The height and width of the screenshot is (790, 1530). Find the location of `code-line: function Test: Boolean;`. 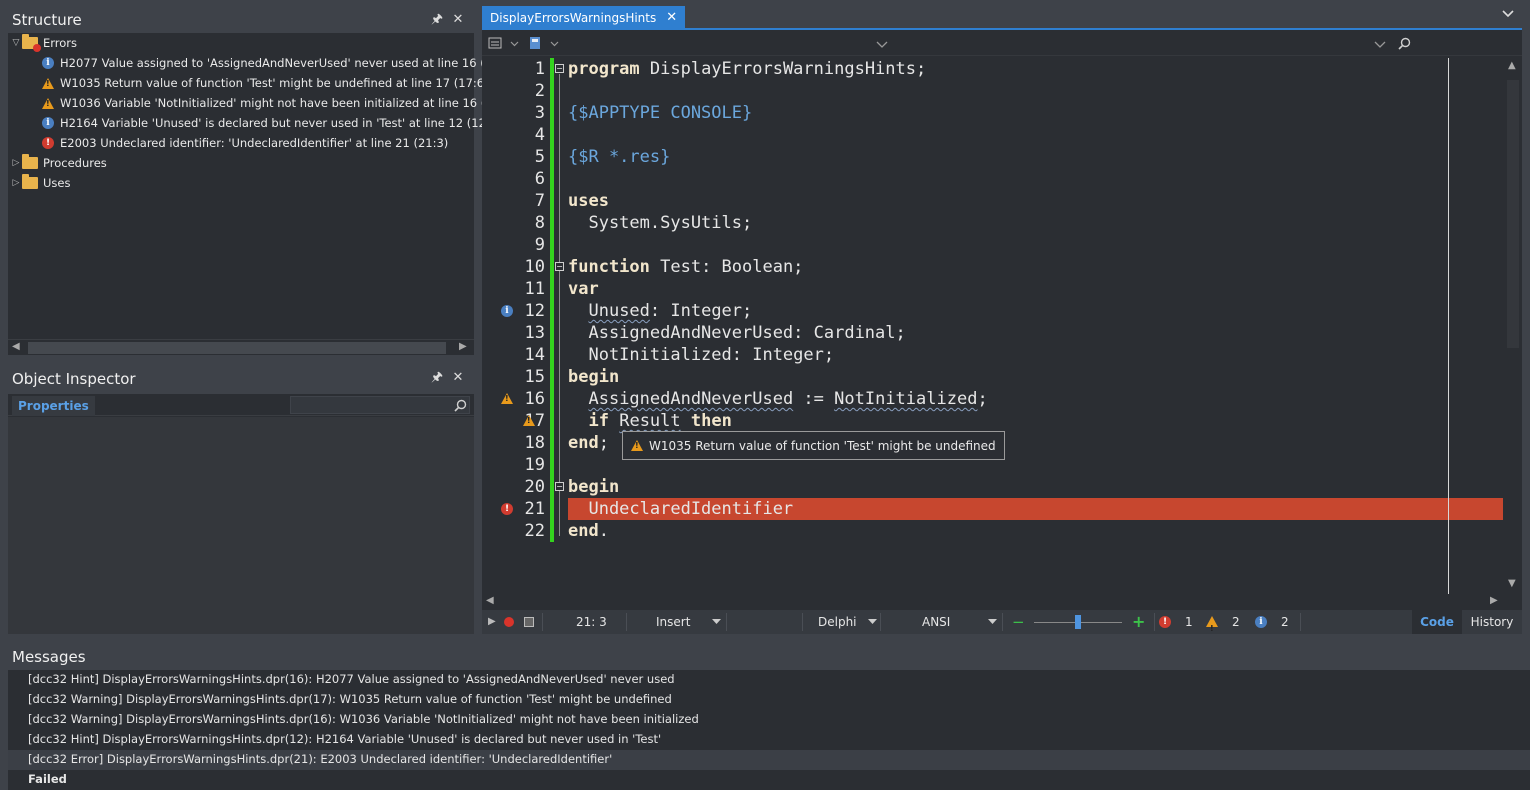

code-line: function Test: Boolean; is located at coordinates (686, 267).